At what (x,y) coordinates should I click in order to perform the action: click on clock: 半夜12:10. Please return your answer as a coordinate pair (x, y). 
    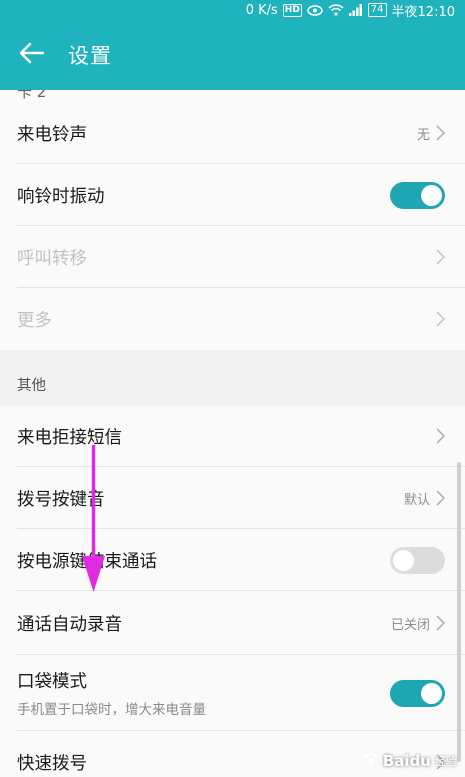
    Looking at the image, I should click on (423, 12).